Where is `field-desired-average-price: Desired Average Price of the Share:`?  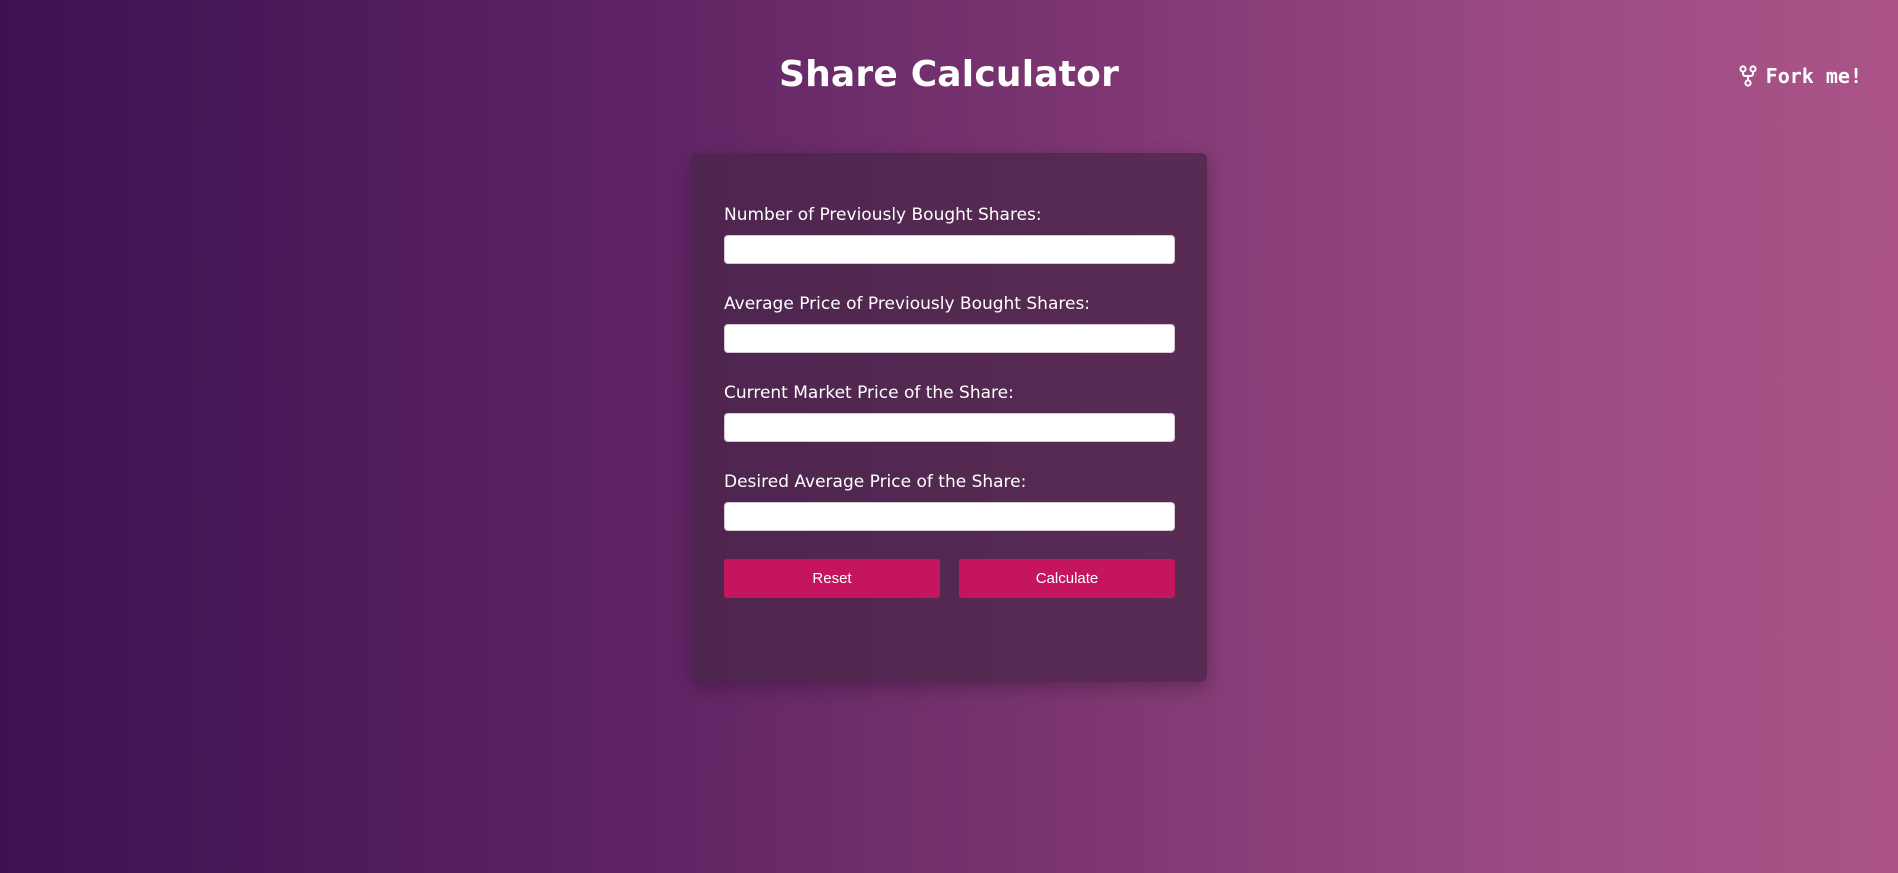 field-desired-average-price: Desired Average Price of the Share: is located at coordinates (949, 500).